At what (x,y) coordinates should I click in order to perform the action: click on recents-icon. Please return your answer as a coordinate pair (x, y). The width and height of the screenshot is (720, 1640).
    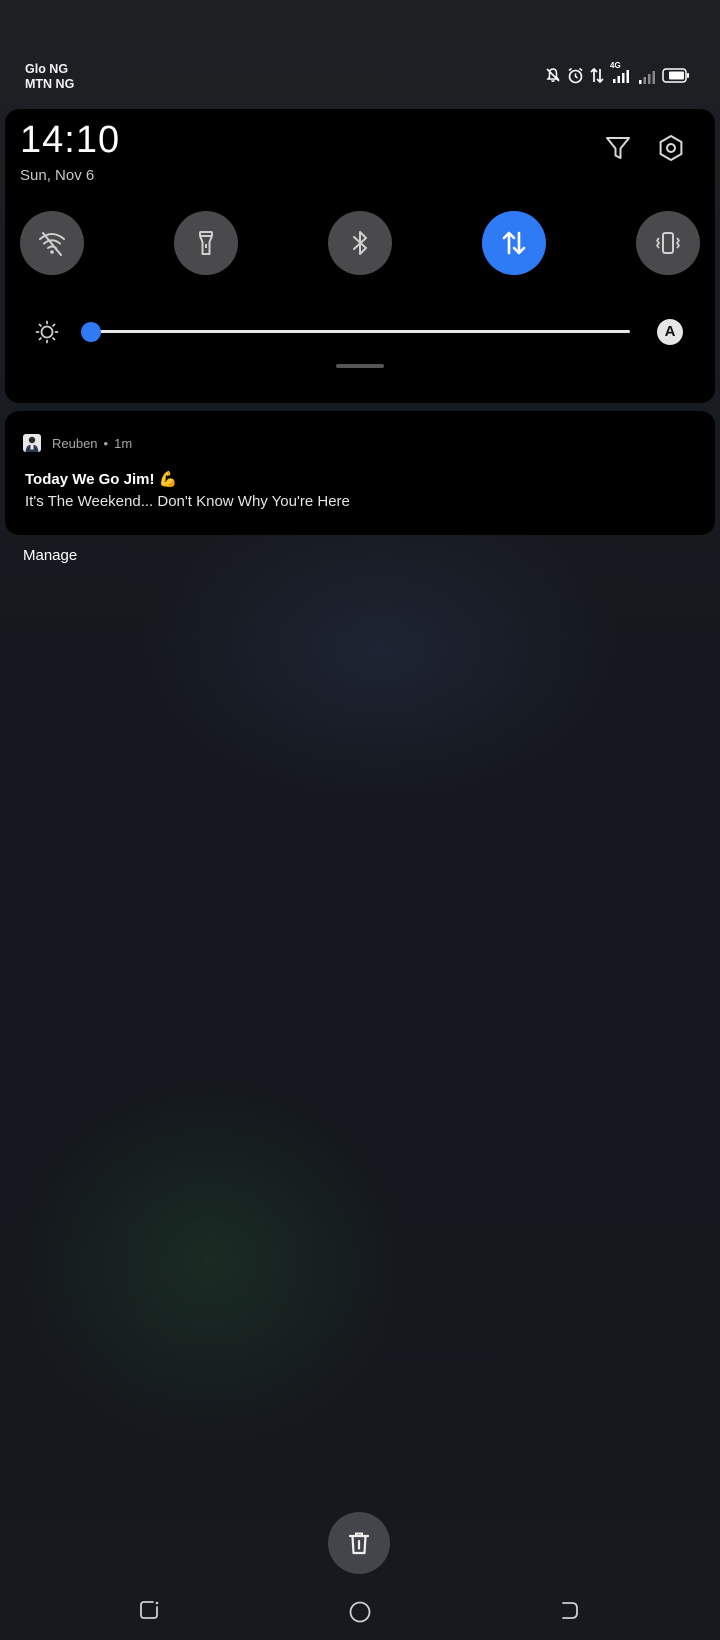
    Looking at the image, I should click on (149, 1610).